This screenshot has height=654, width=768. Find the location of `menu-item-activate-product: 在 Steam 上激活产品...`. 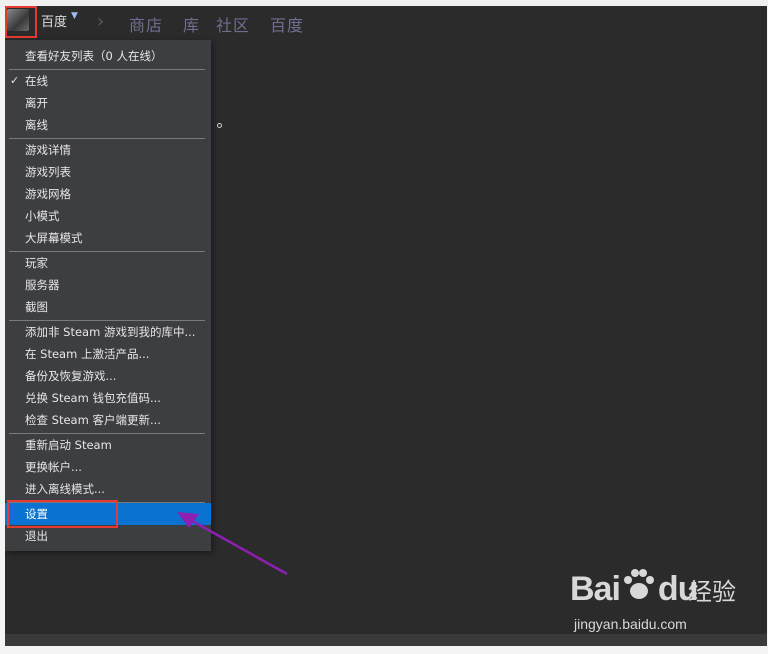

menu-item-activate-product: 在 Steam 上激活产品... is located at coordinates (108, 354).